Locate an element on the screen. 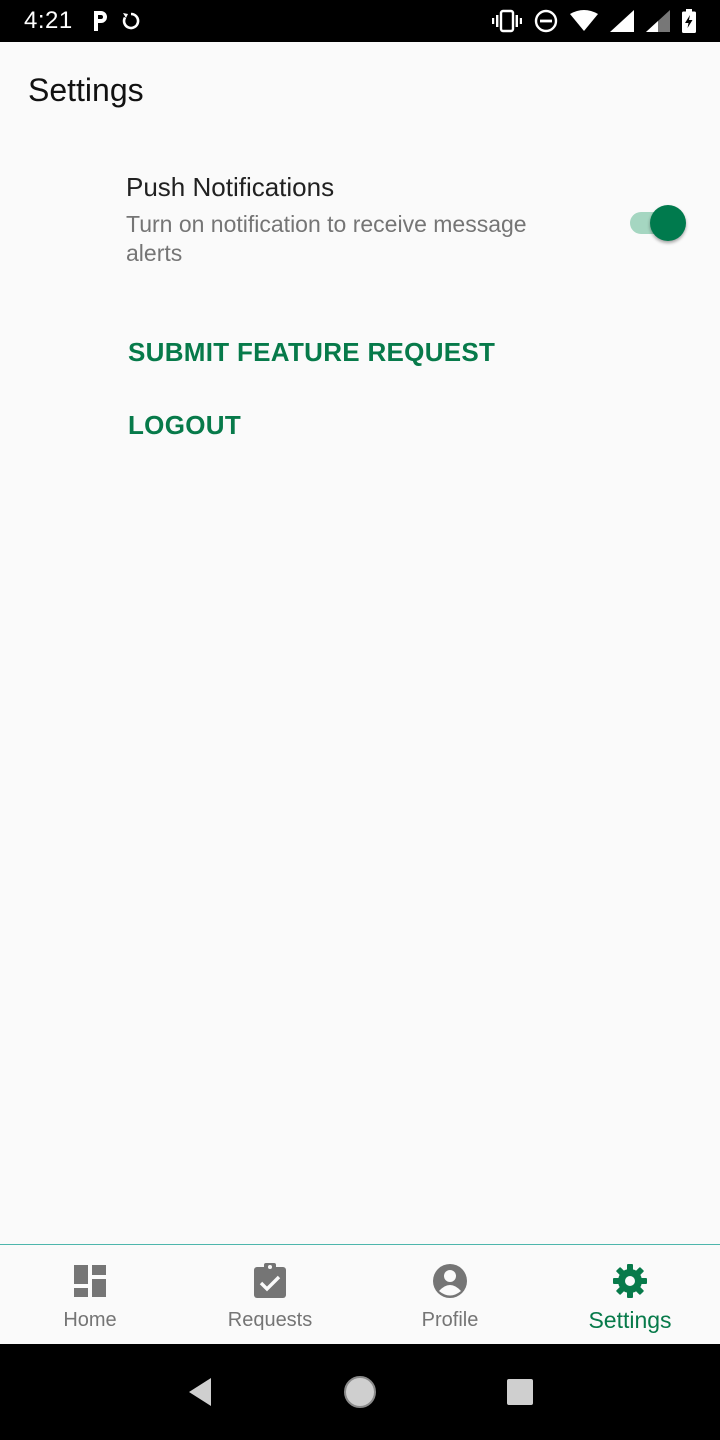 The width and height of the screenshot is (720, 1440). wifi-icon is located at coordinates (584, 21).